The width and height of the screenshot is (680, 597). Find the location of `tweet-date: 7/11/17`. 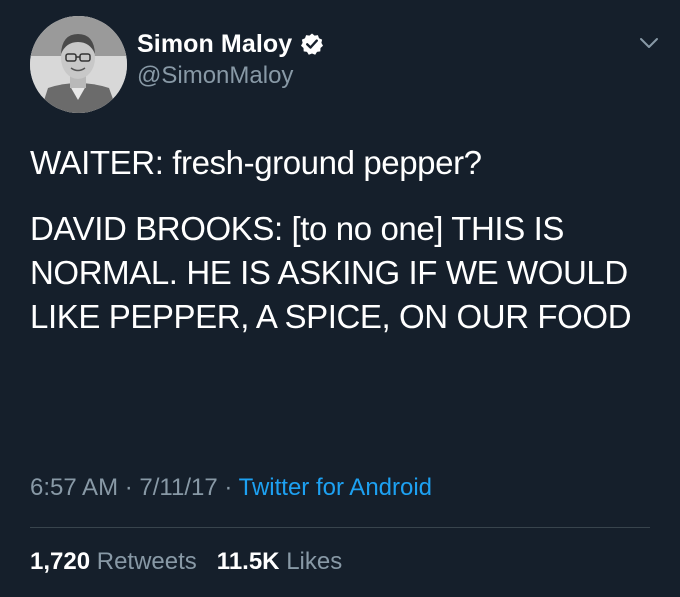

tweet-date: 7/11/17 is located at coordinates (178, 487).